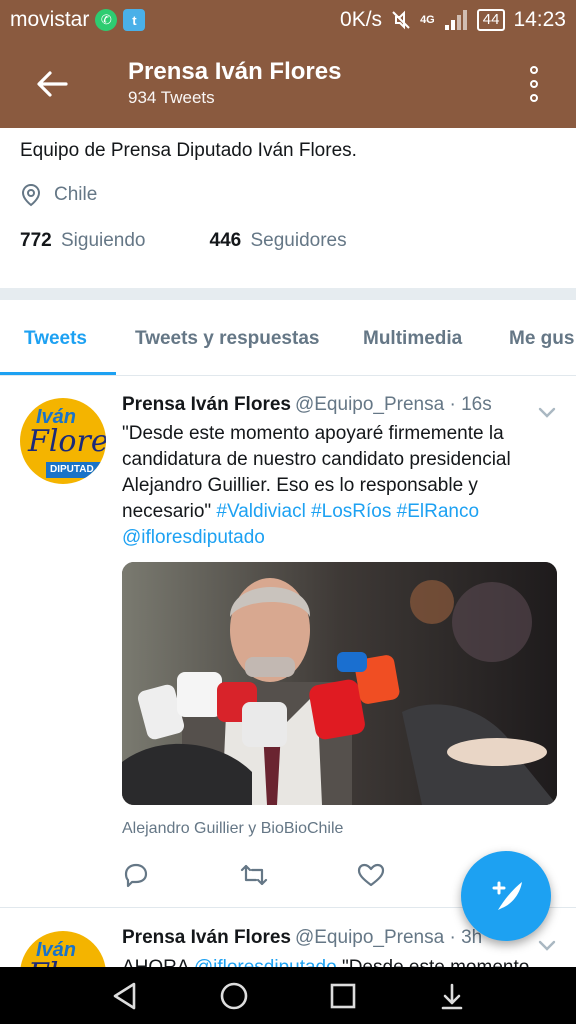  I want to click on location-pin-icon, so click(31, 195).